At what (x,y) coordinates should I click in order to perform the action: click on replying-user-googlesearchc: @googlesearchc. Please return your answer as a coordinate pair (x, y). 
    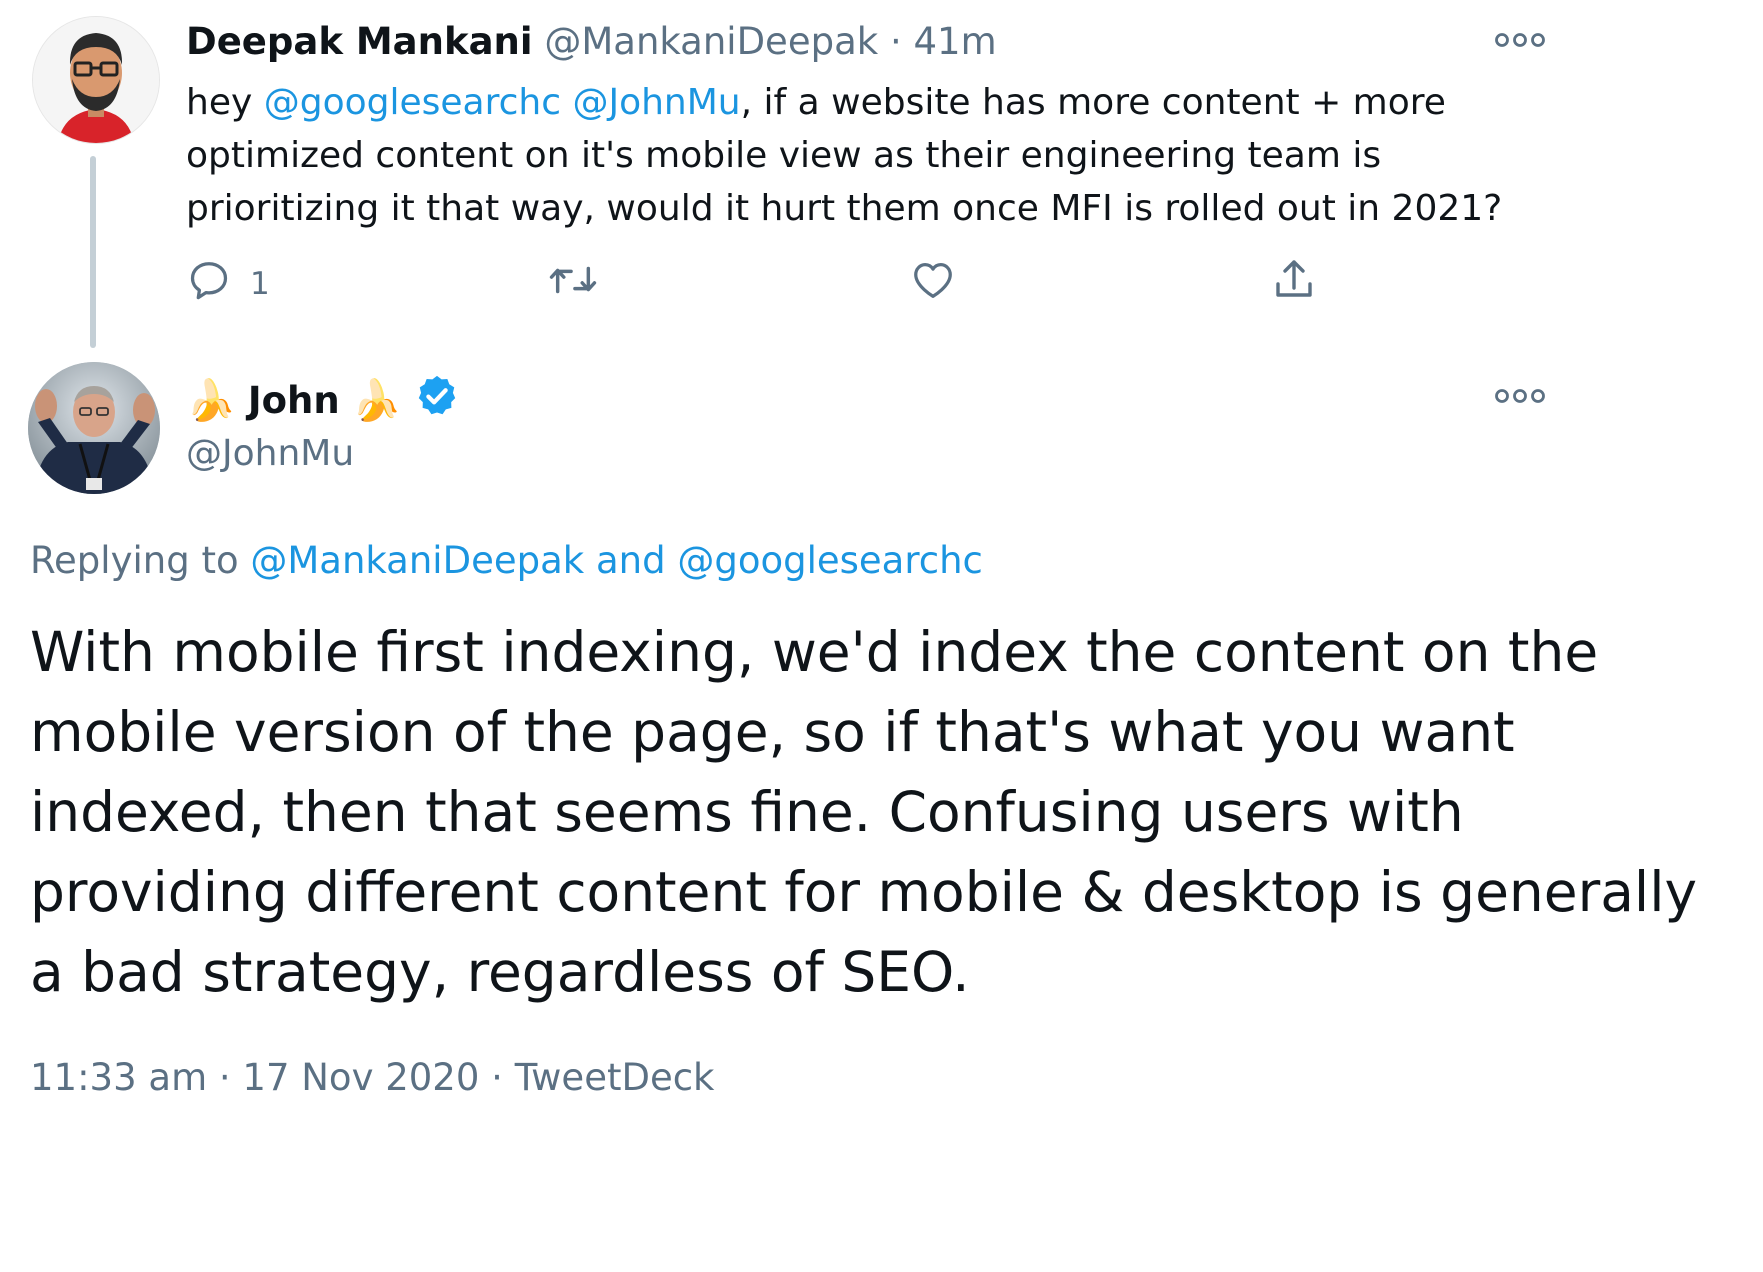
    Looking at the image, I should click on (830, 560).